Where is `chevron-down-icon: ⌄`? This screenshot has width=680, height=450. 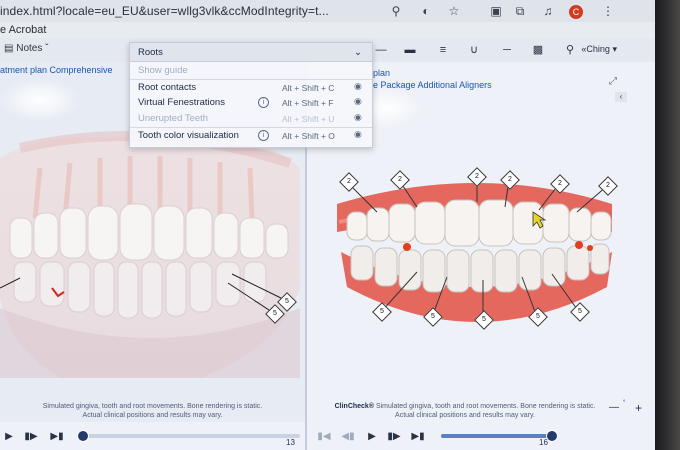
chevron-down-icon: ⌄ is located at coordinates (358, 52).